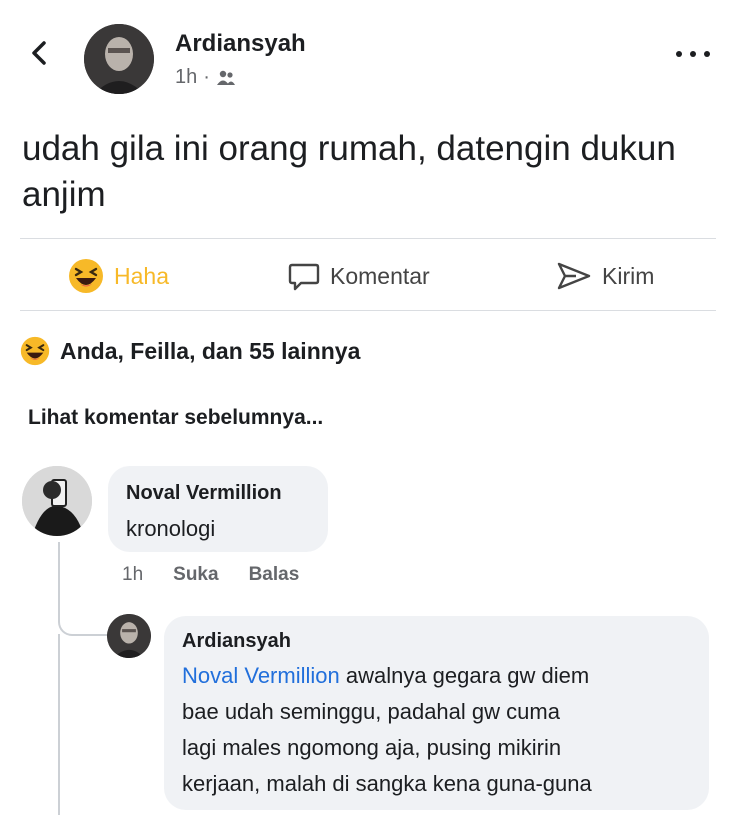 This screenshot has height=815, width=736. What do you see at coordinates (59, 724) in the screenshot?
I see `thread-line-extension` at bounding box center [59, 724].